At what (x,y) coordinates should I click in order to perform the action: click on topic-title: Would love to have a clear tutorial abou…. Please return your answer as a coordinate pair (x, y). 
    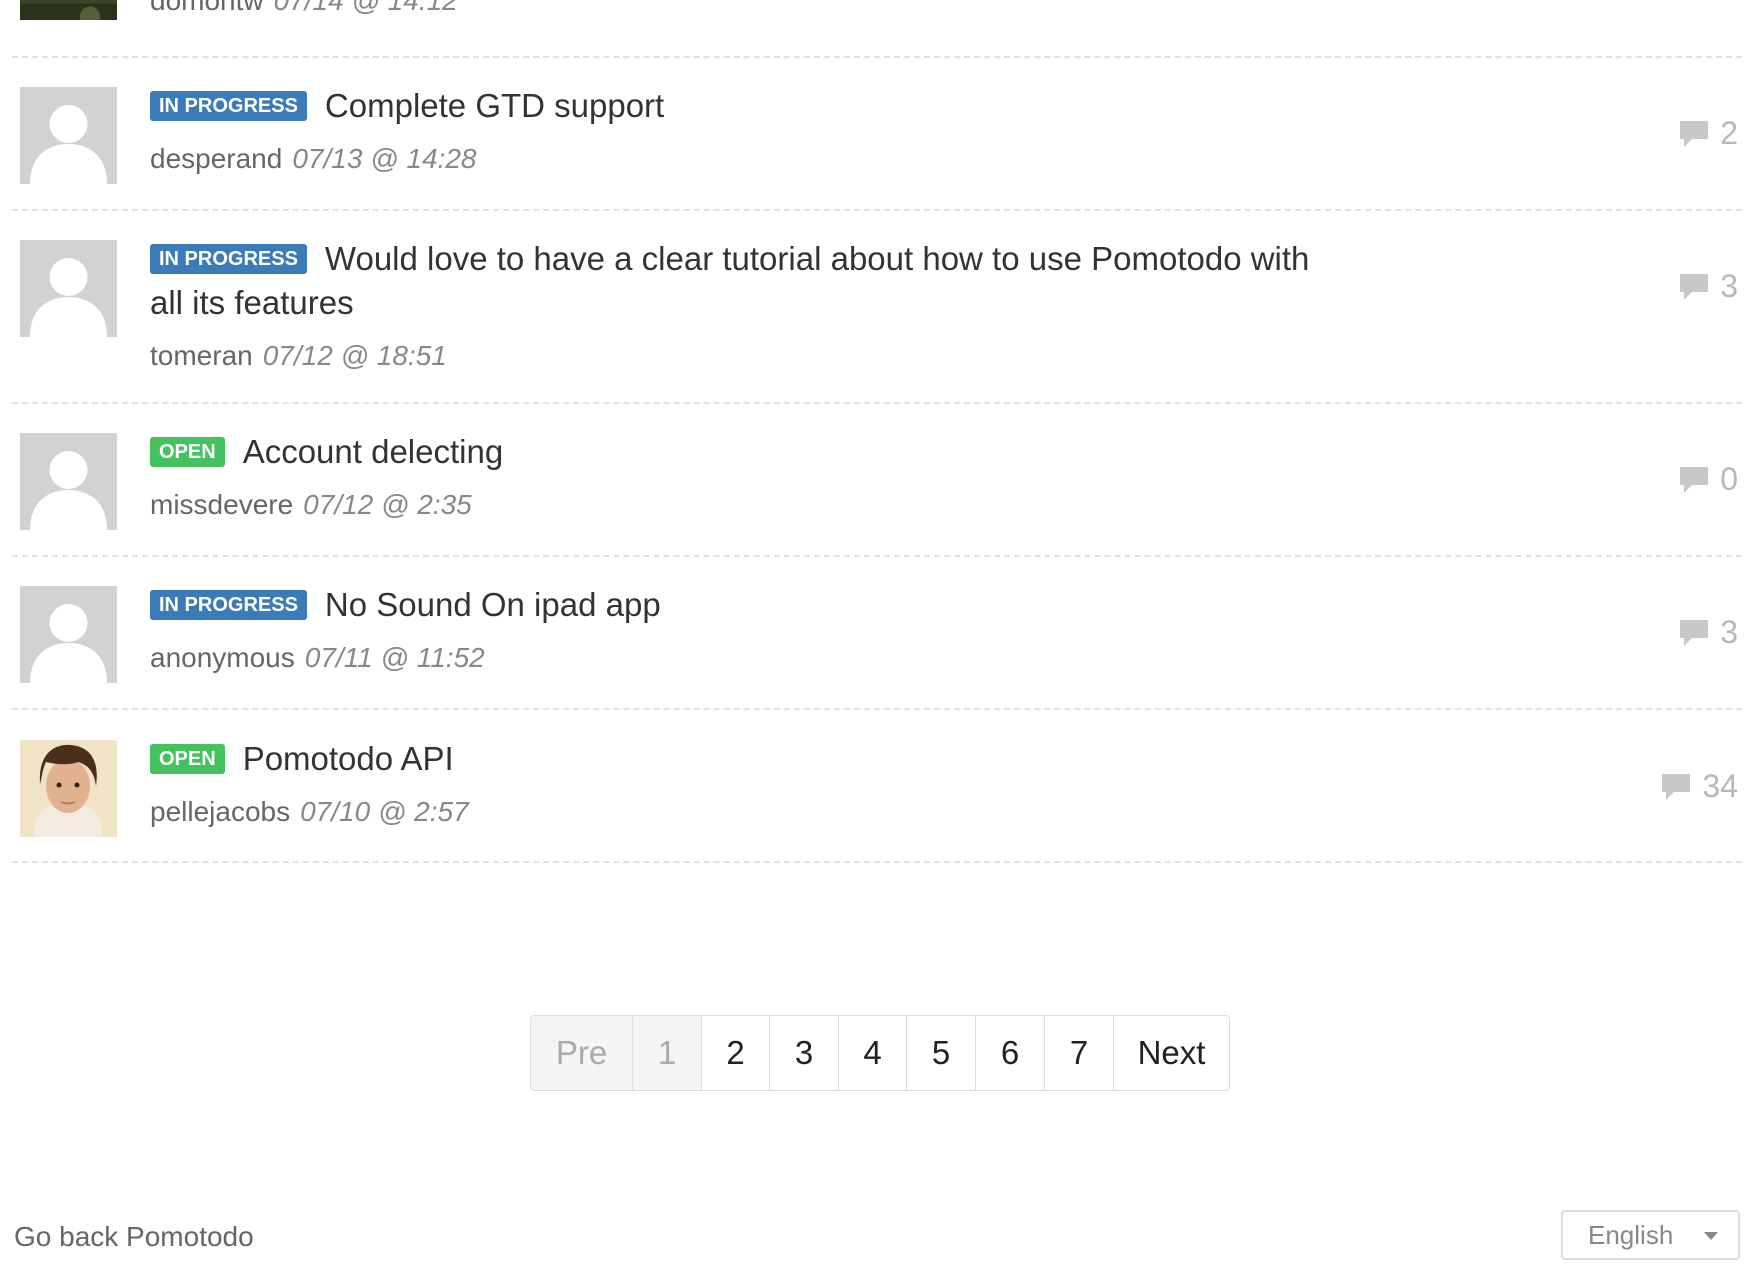
    Looking at the image, I should click on (729, 280).